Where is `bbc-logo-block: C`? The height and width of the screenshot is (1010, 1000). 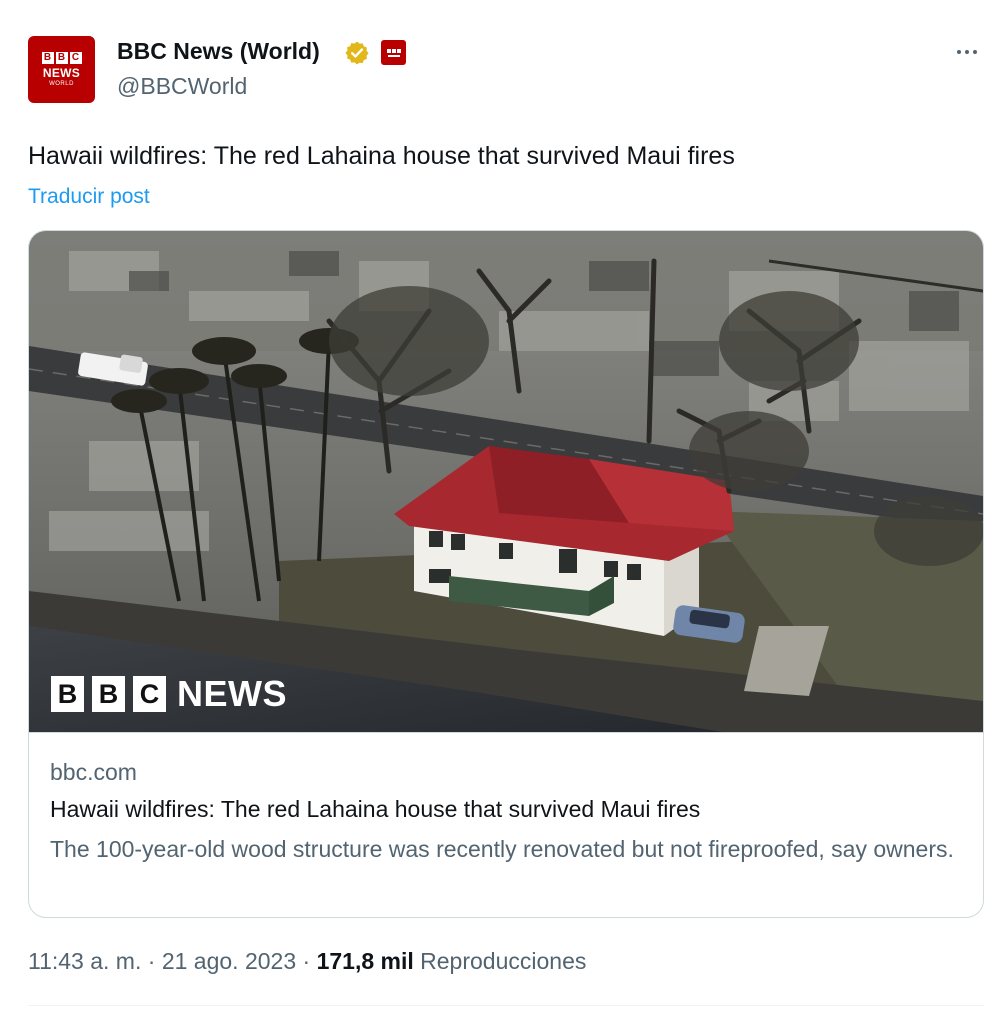 bbc-logo-block: C is located at coordinates (149, 694).